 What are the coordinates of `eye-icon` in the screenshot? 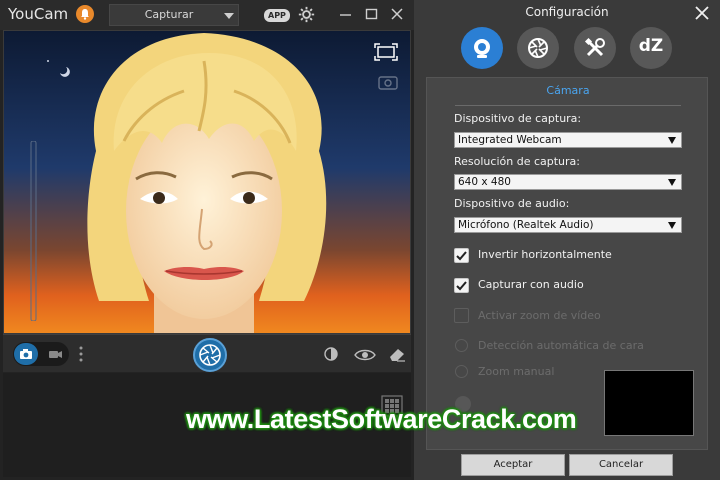 It's located at (365, 356).